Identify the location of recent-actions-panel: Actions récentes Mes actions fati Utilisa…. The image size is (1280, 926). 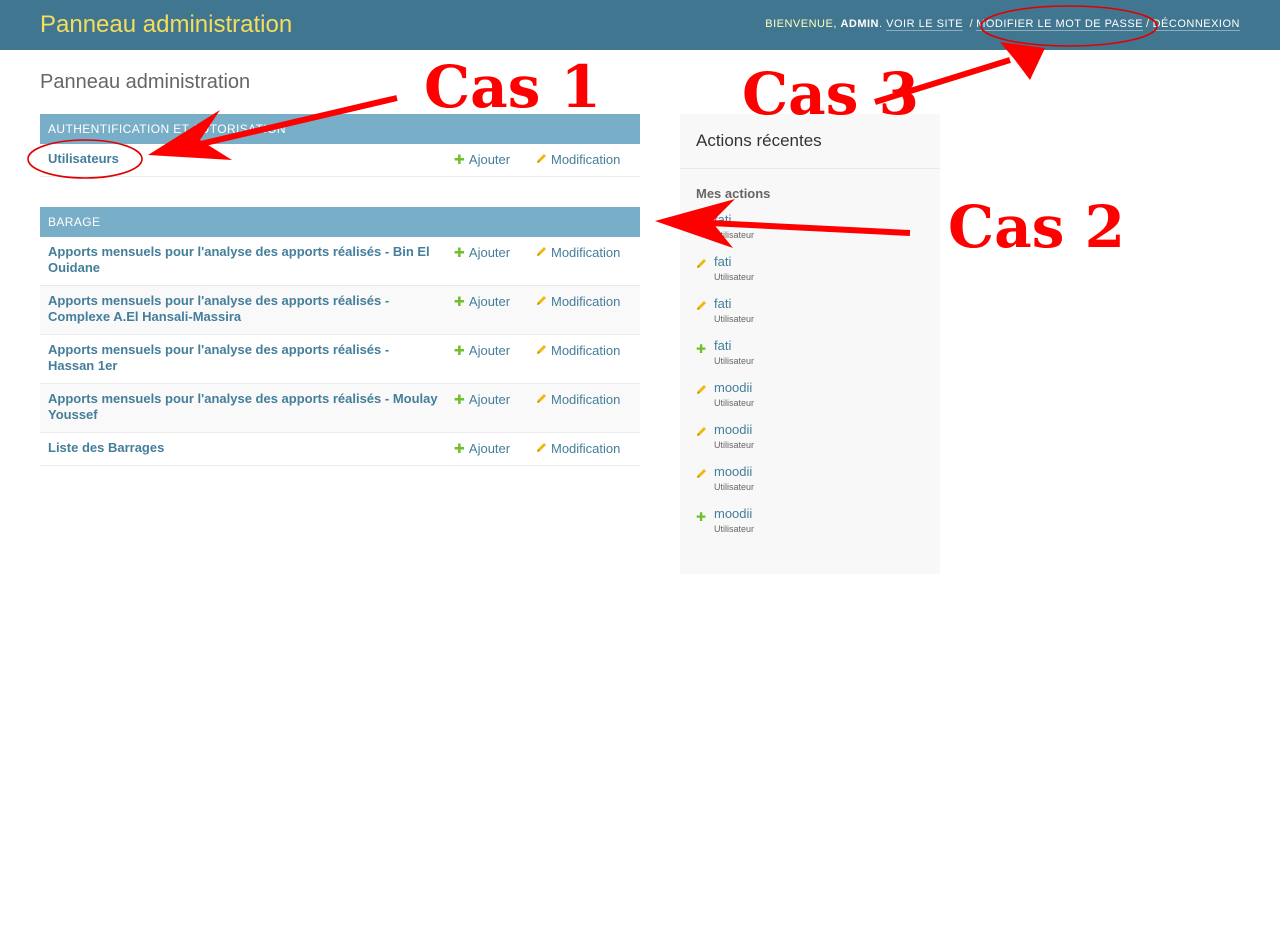
(810, 344).